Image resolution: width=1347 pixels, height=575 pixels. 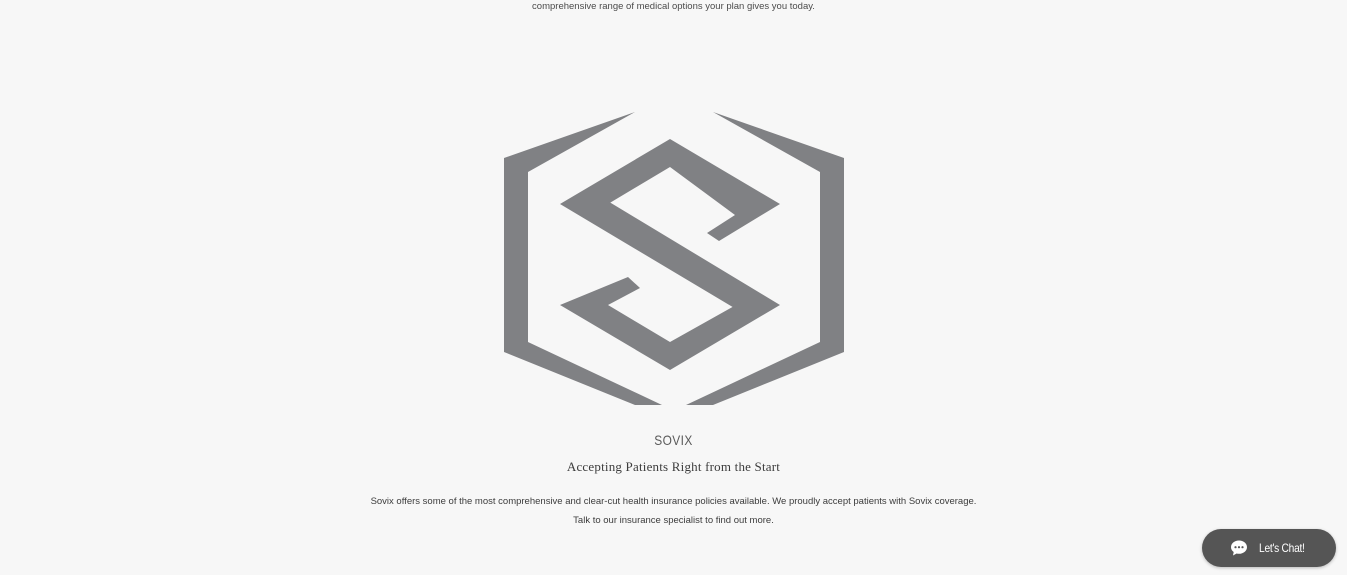 What do you see at coordinates (1239, 548) in the screenshot?
I see `chat-bubble-icon` at bounding box center [1239, 548].